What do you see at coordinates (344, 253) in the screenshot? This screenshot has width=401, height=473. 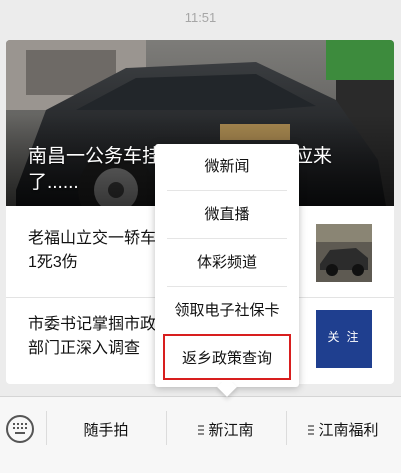 I see `news-item-thumbnail` at bounding box center [344, 253].